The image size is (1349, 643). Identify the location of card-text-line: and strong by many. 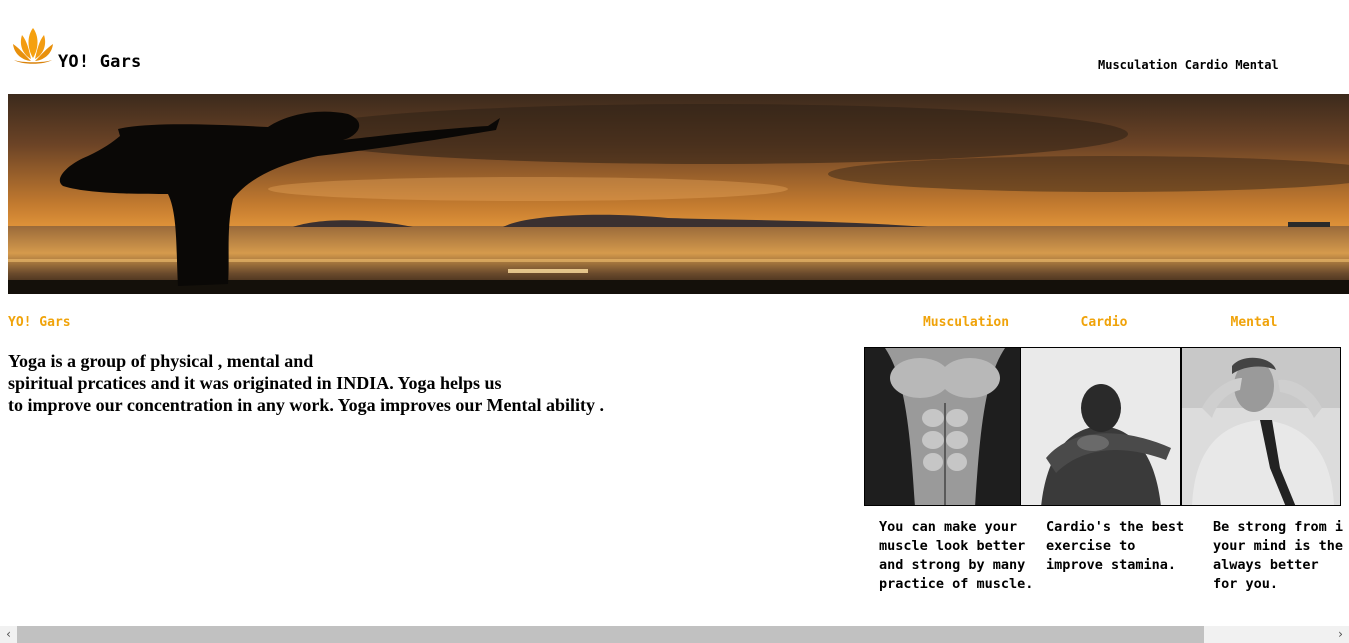
(952, 565).